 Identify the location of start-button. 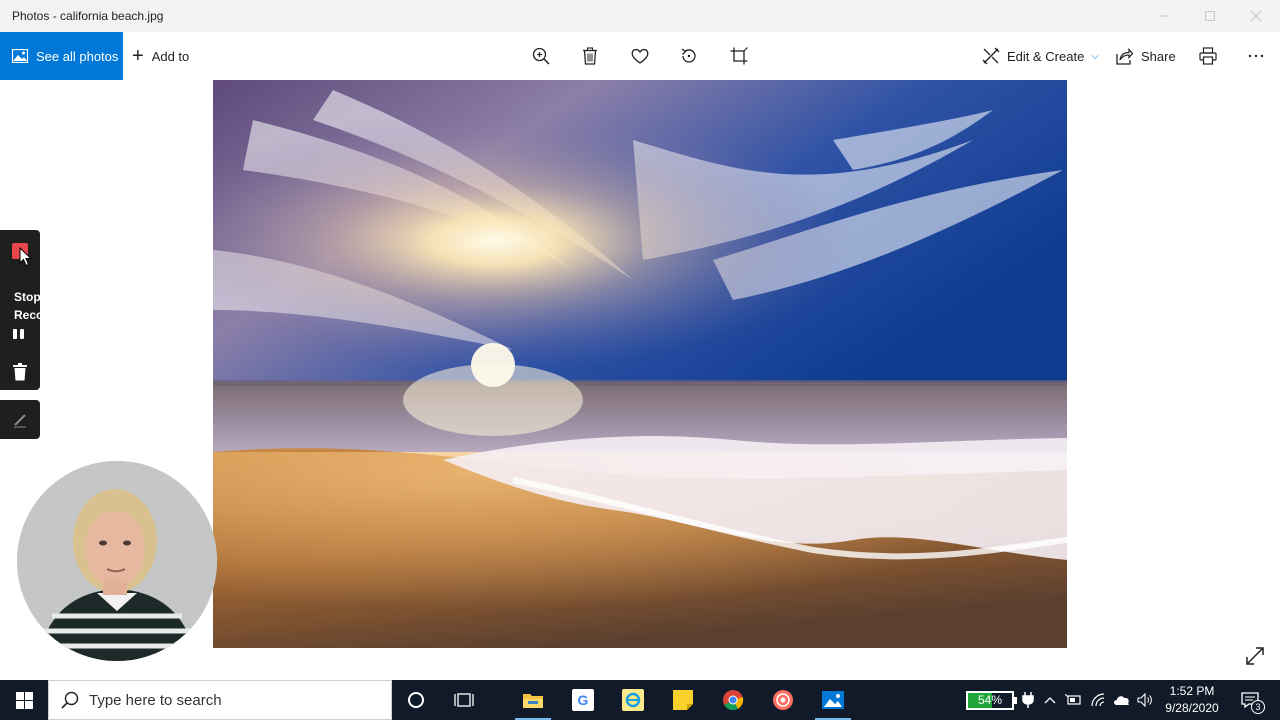
(24, 700).